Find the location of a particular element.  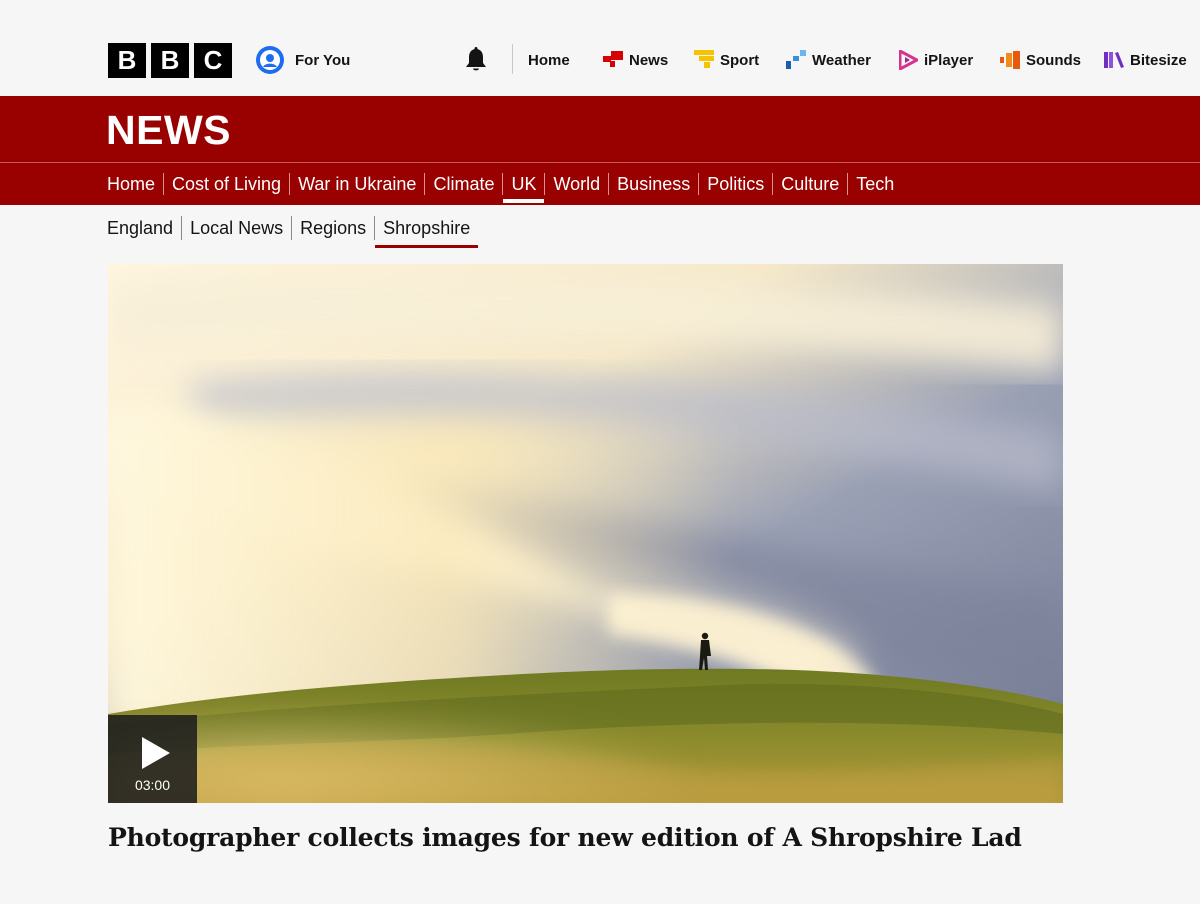

top-nav-sport: Sport is located at coordinates (726, 60).